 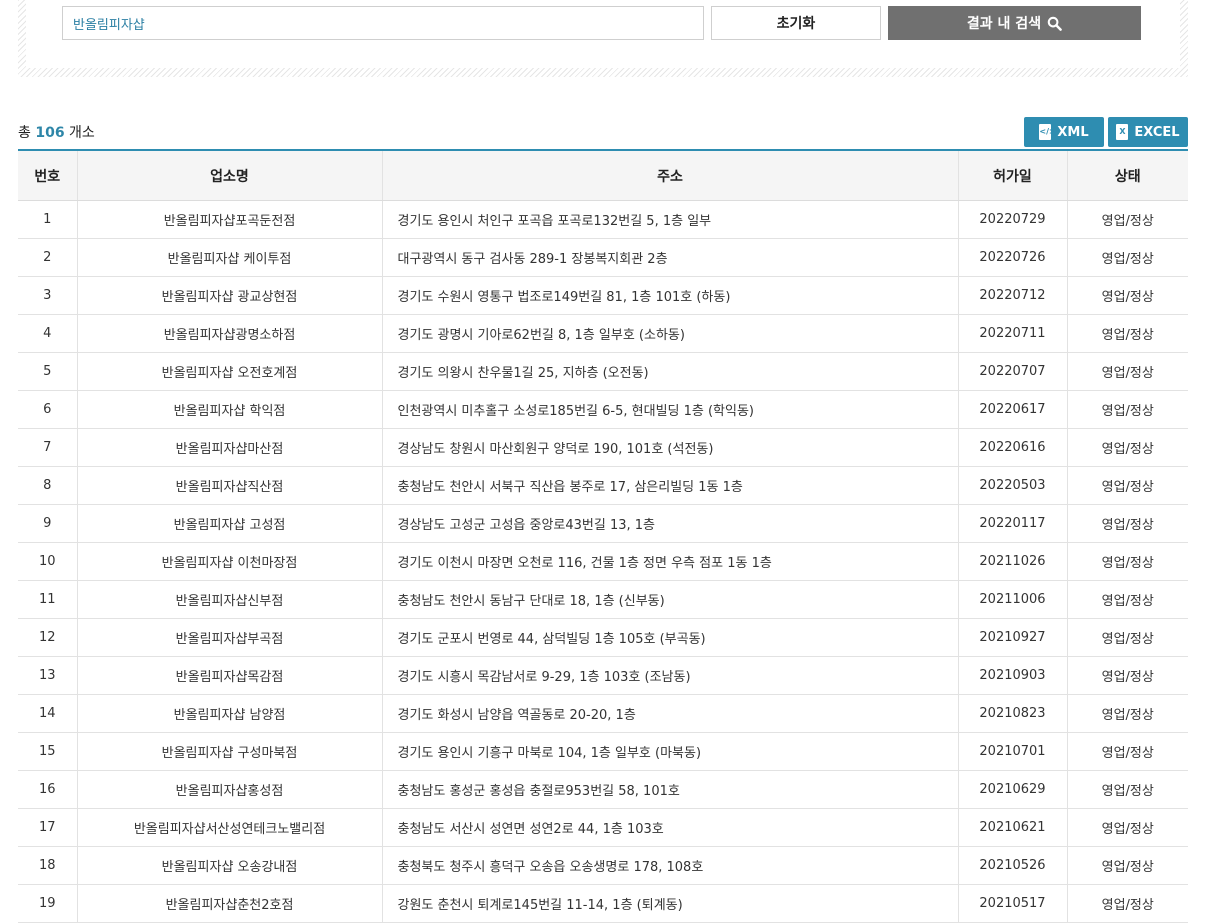 I want to click on cell-number: 3, so click(x=47, y=295).